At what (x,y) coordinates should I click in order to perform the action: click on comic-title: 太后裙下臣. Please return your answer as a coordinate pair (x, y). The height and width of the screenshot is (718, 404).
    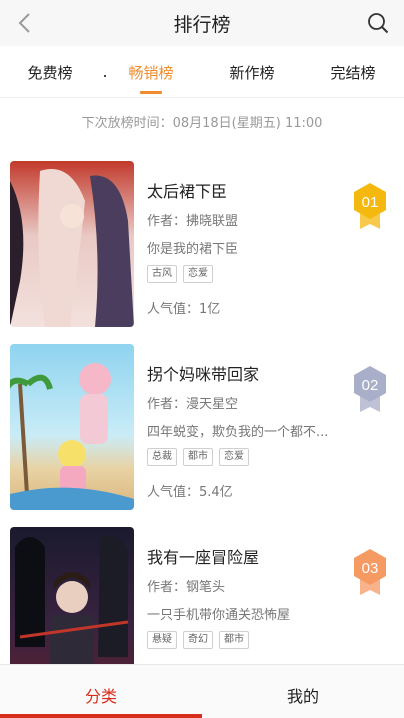
    Looking at the image, I should click on (187, 191).